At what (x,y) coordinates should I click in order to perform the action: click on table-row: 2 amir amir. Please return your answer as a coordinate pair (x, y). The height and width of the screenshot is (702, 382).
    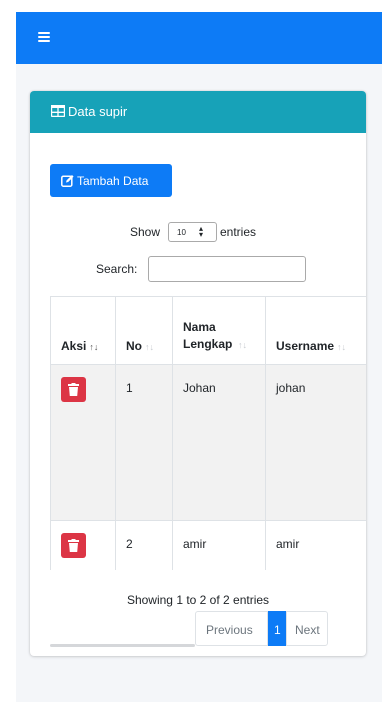
    Looking at the image, I should click on (208, 545).